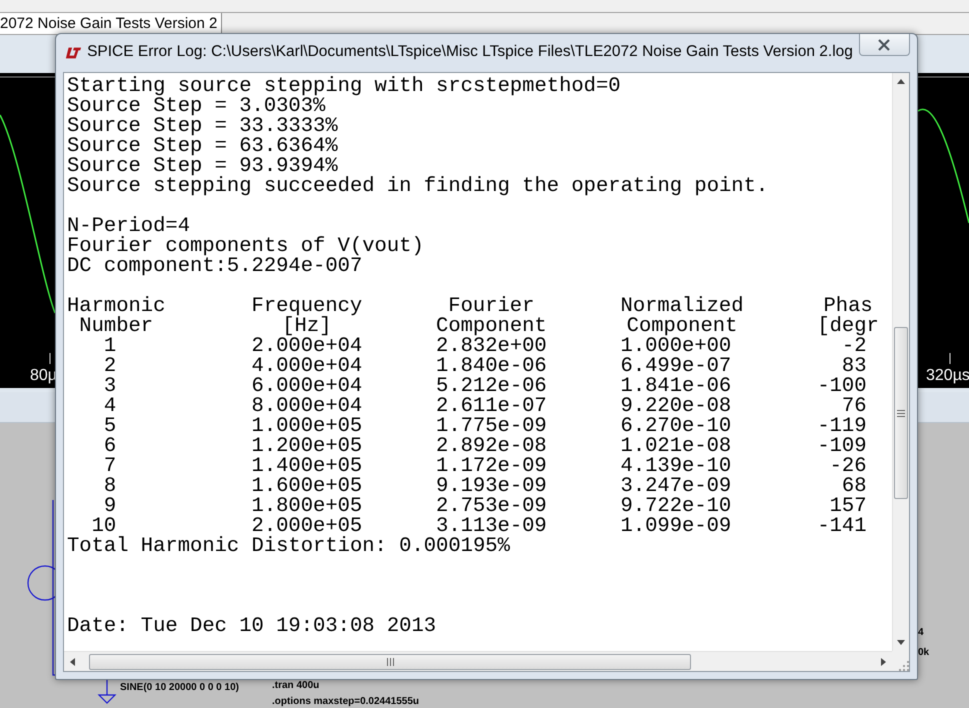 This screenshot has height=708, width=969. Describe the element at coordinates (676, 507) in the screenshot. I see `table-cell-text: 9.722e-10` at that location.